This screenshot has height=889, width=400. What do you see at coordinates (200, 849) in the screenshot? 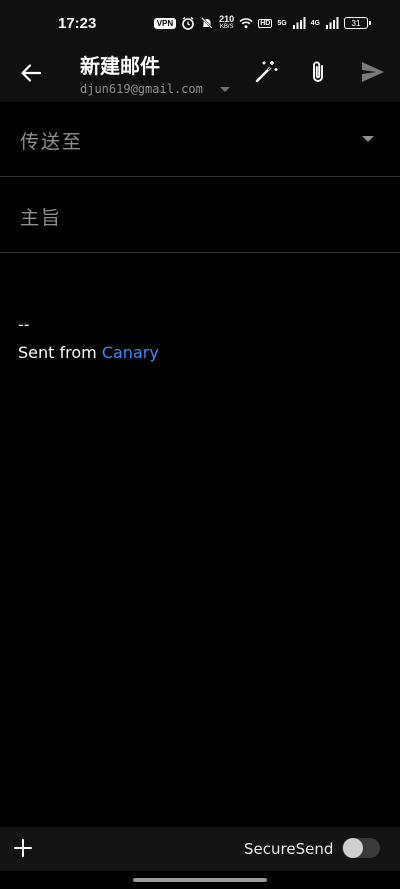
I see `bottom-bar: SecureSend` at bounding box center [200, 849].